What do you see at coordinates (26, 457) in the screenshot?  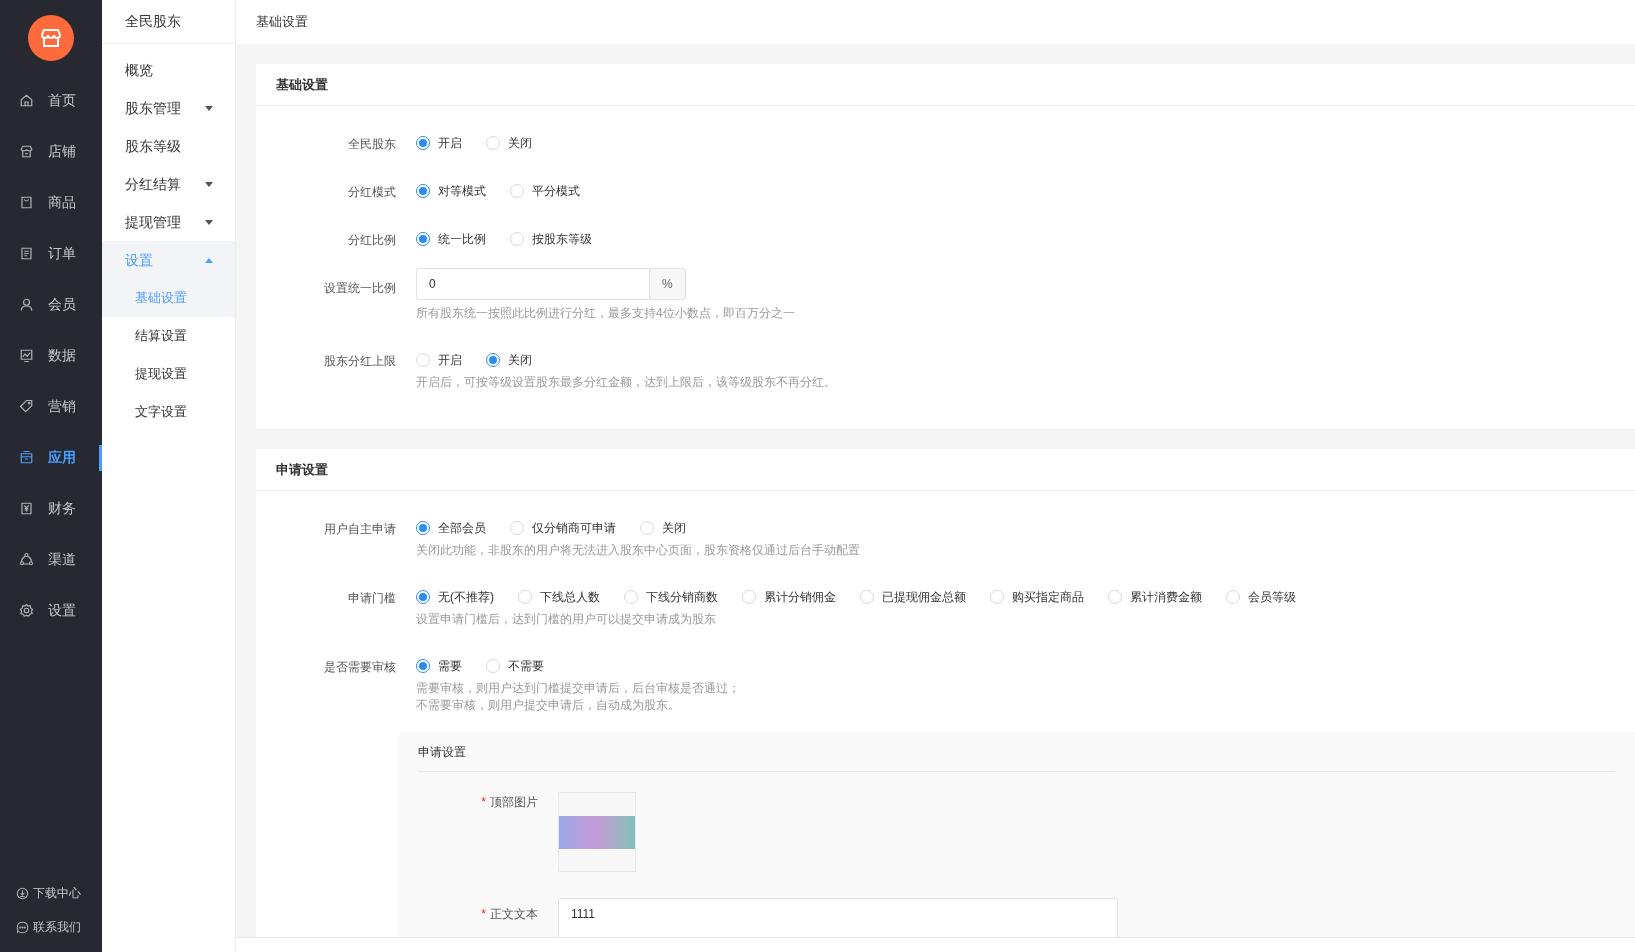 I see `box-icon` at bounding box center [26, 457].